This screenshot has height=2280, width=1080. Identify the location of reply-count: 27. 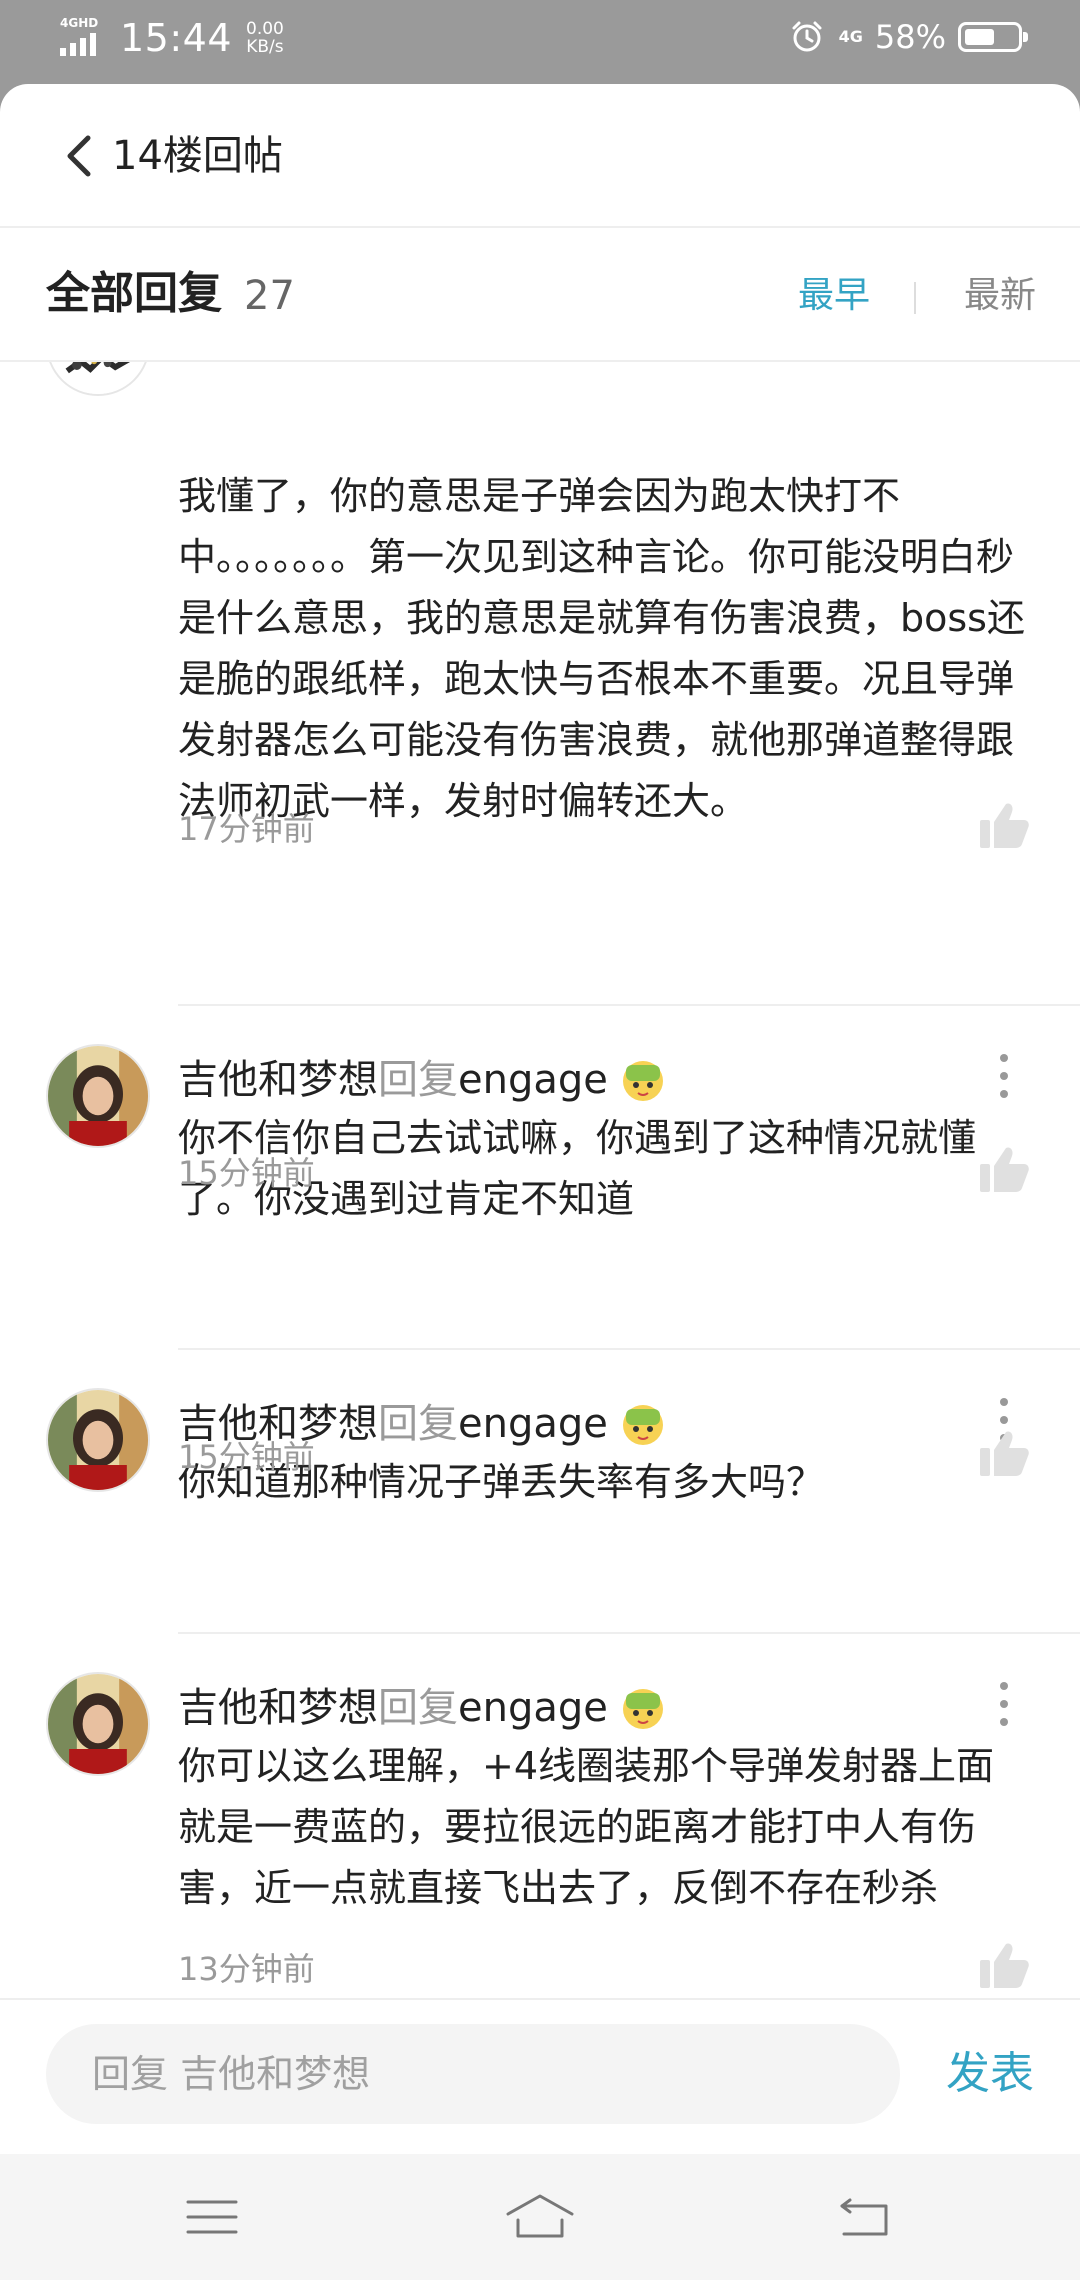
(269, 296).